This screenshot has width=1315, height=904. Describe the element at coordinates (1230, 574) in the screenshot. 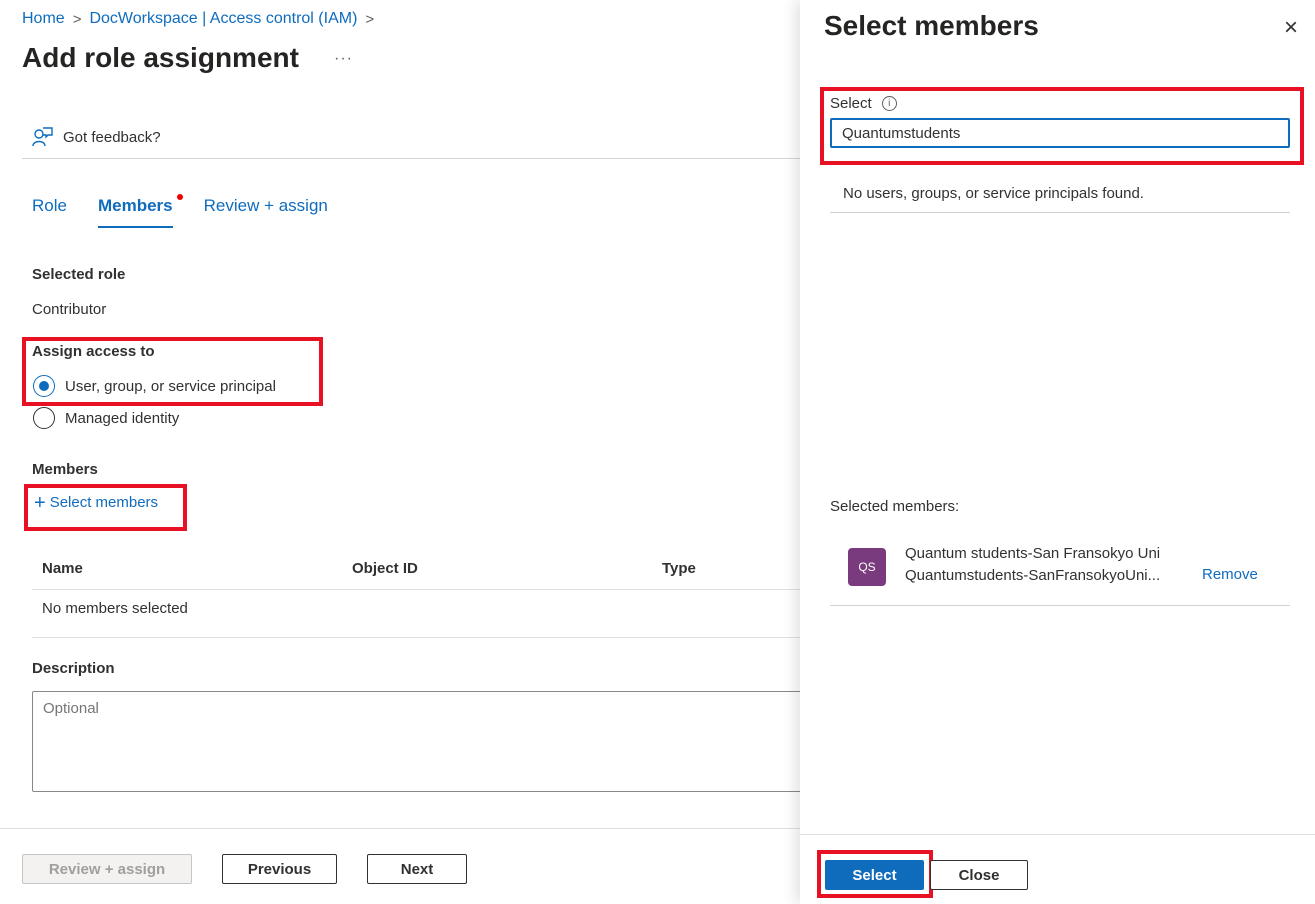

I see `remove-member-link: Remove` at that location.